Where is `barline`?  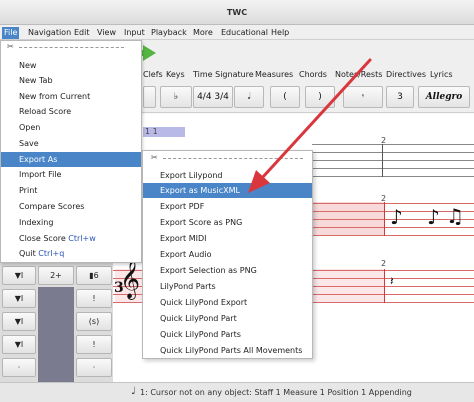
barline is located at coordinates (382, 160).